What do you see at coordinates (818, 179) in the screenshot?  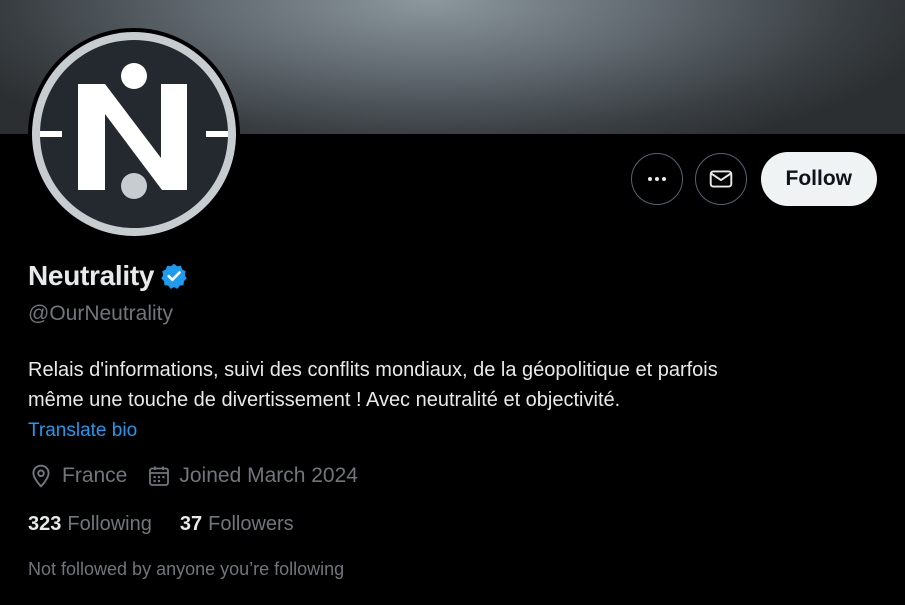 I see `follow-button: Follow` at bounding box center [818, 179].